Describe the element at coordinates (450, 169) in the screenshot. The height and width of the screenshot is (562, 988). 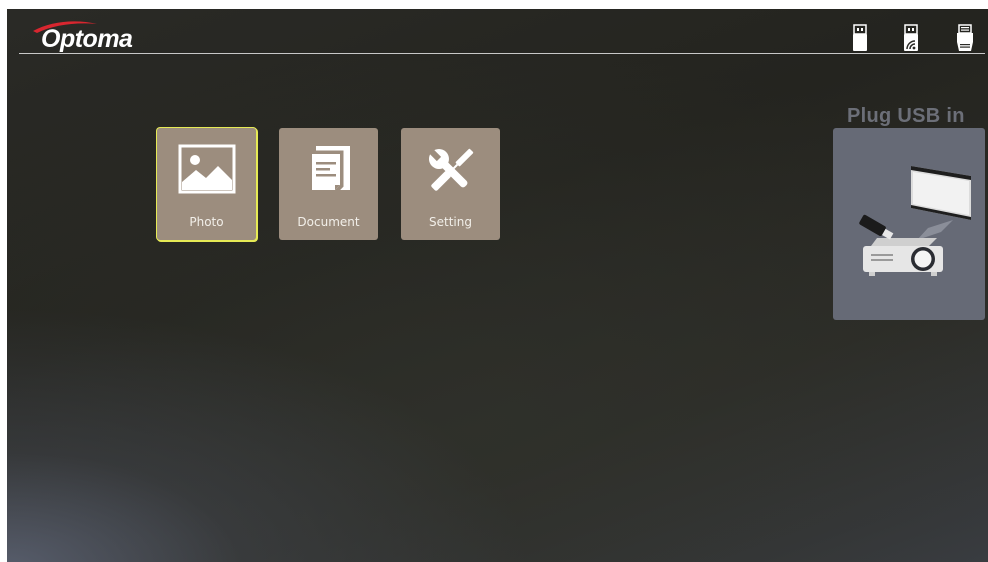
I see `tools-icon` at that location.